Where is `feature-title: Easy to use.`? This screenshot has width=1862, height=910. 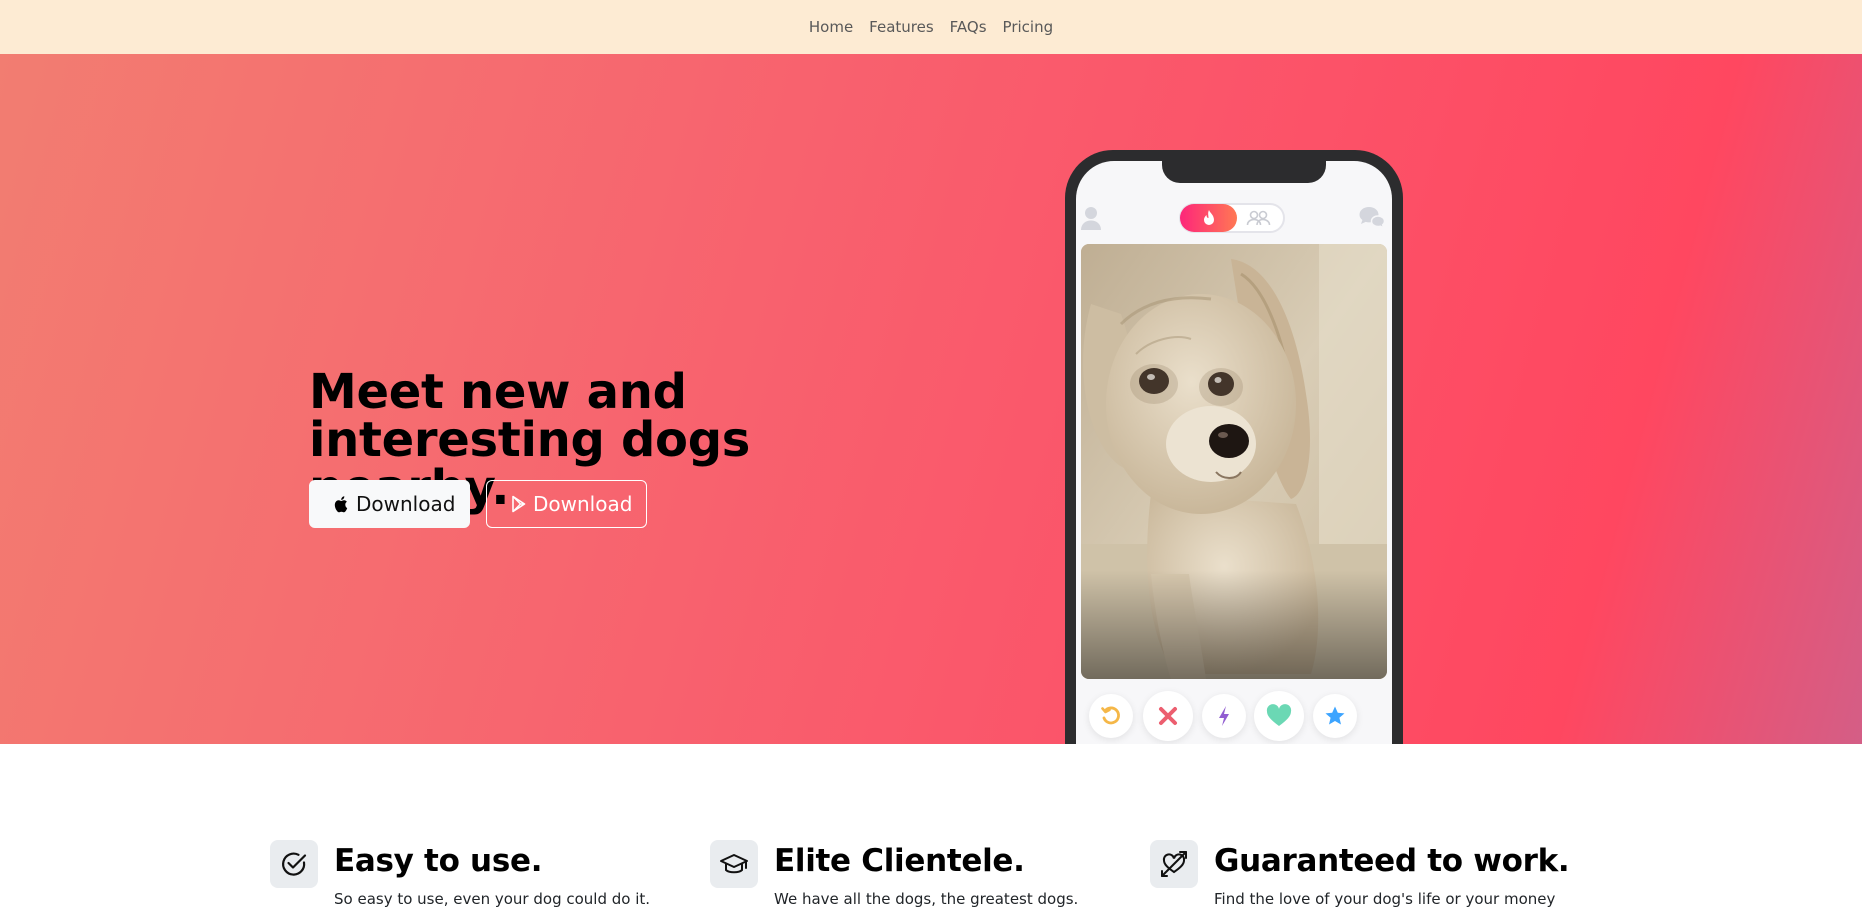 feature-title: Easy to use. is located at coordinates (438, 861).